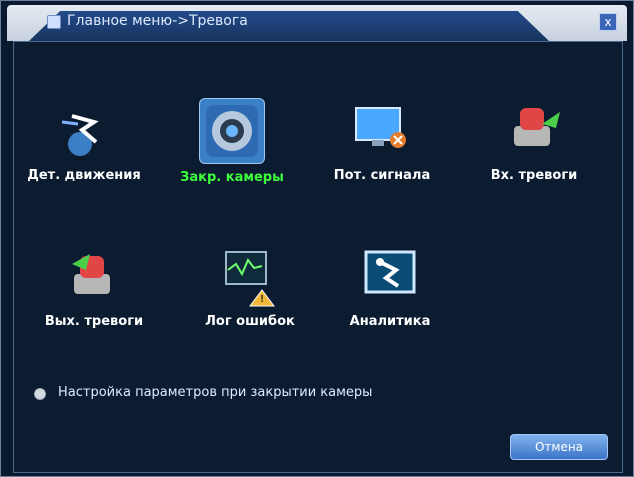 The width and height of the screenshot is (634, 477). What do you see at coordinates (40, 394) in the screenshot?
I see `status-indicator` at bounding box center [40, 394].